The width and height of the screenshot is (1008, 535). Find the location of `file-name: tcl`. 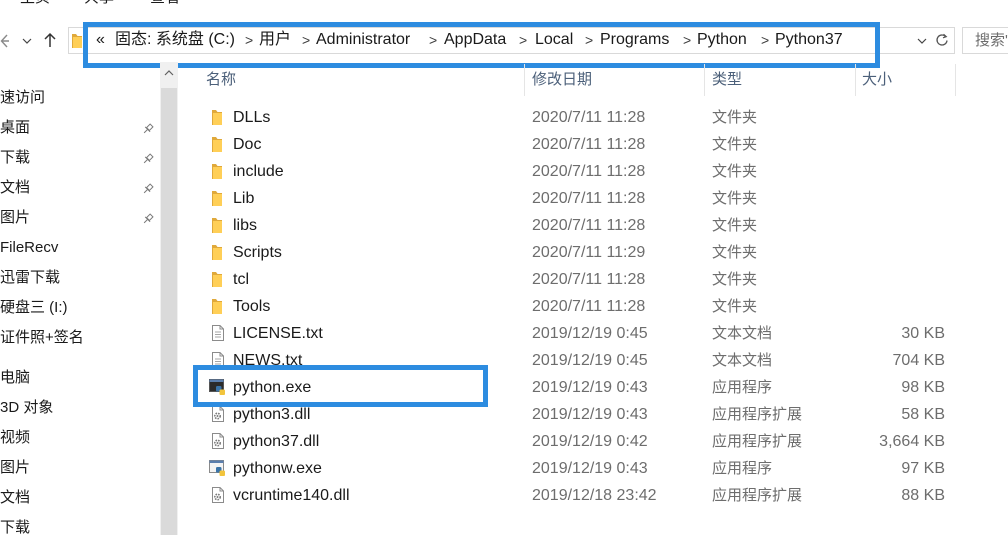

file-name: tcl is located at coordinates (241, 279).